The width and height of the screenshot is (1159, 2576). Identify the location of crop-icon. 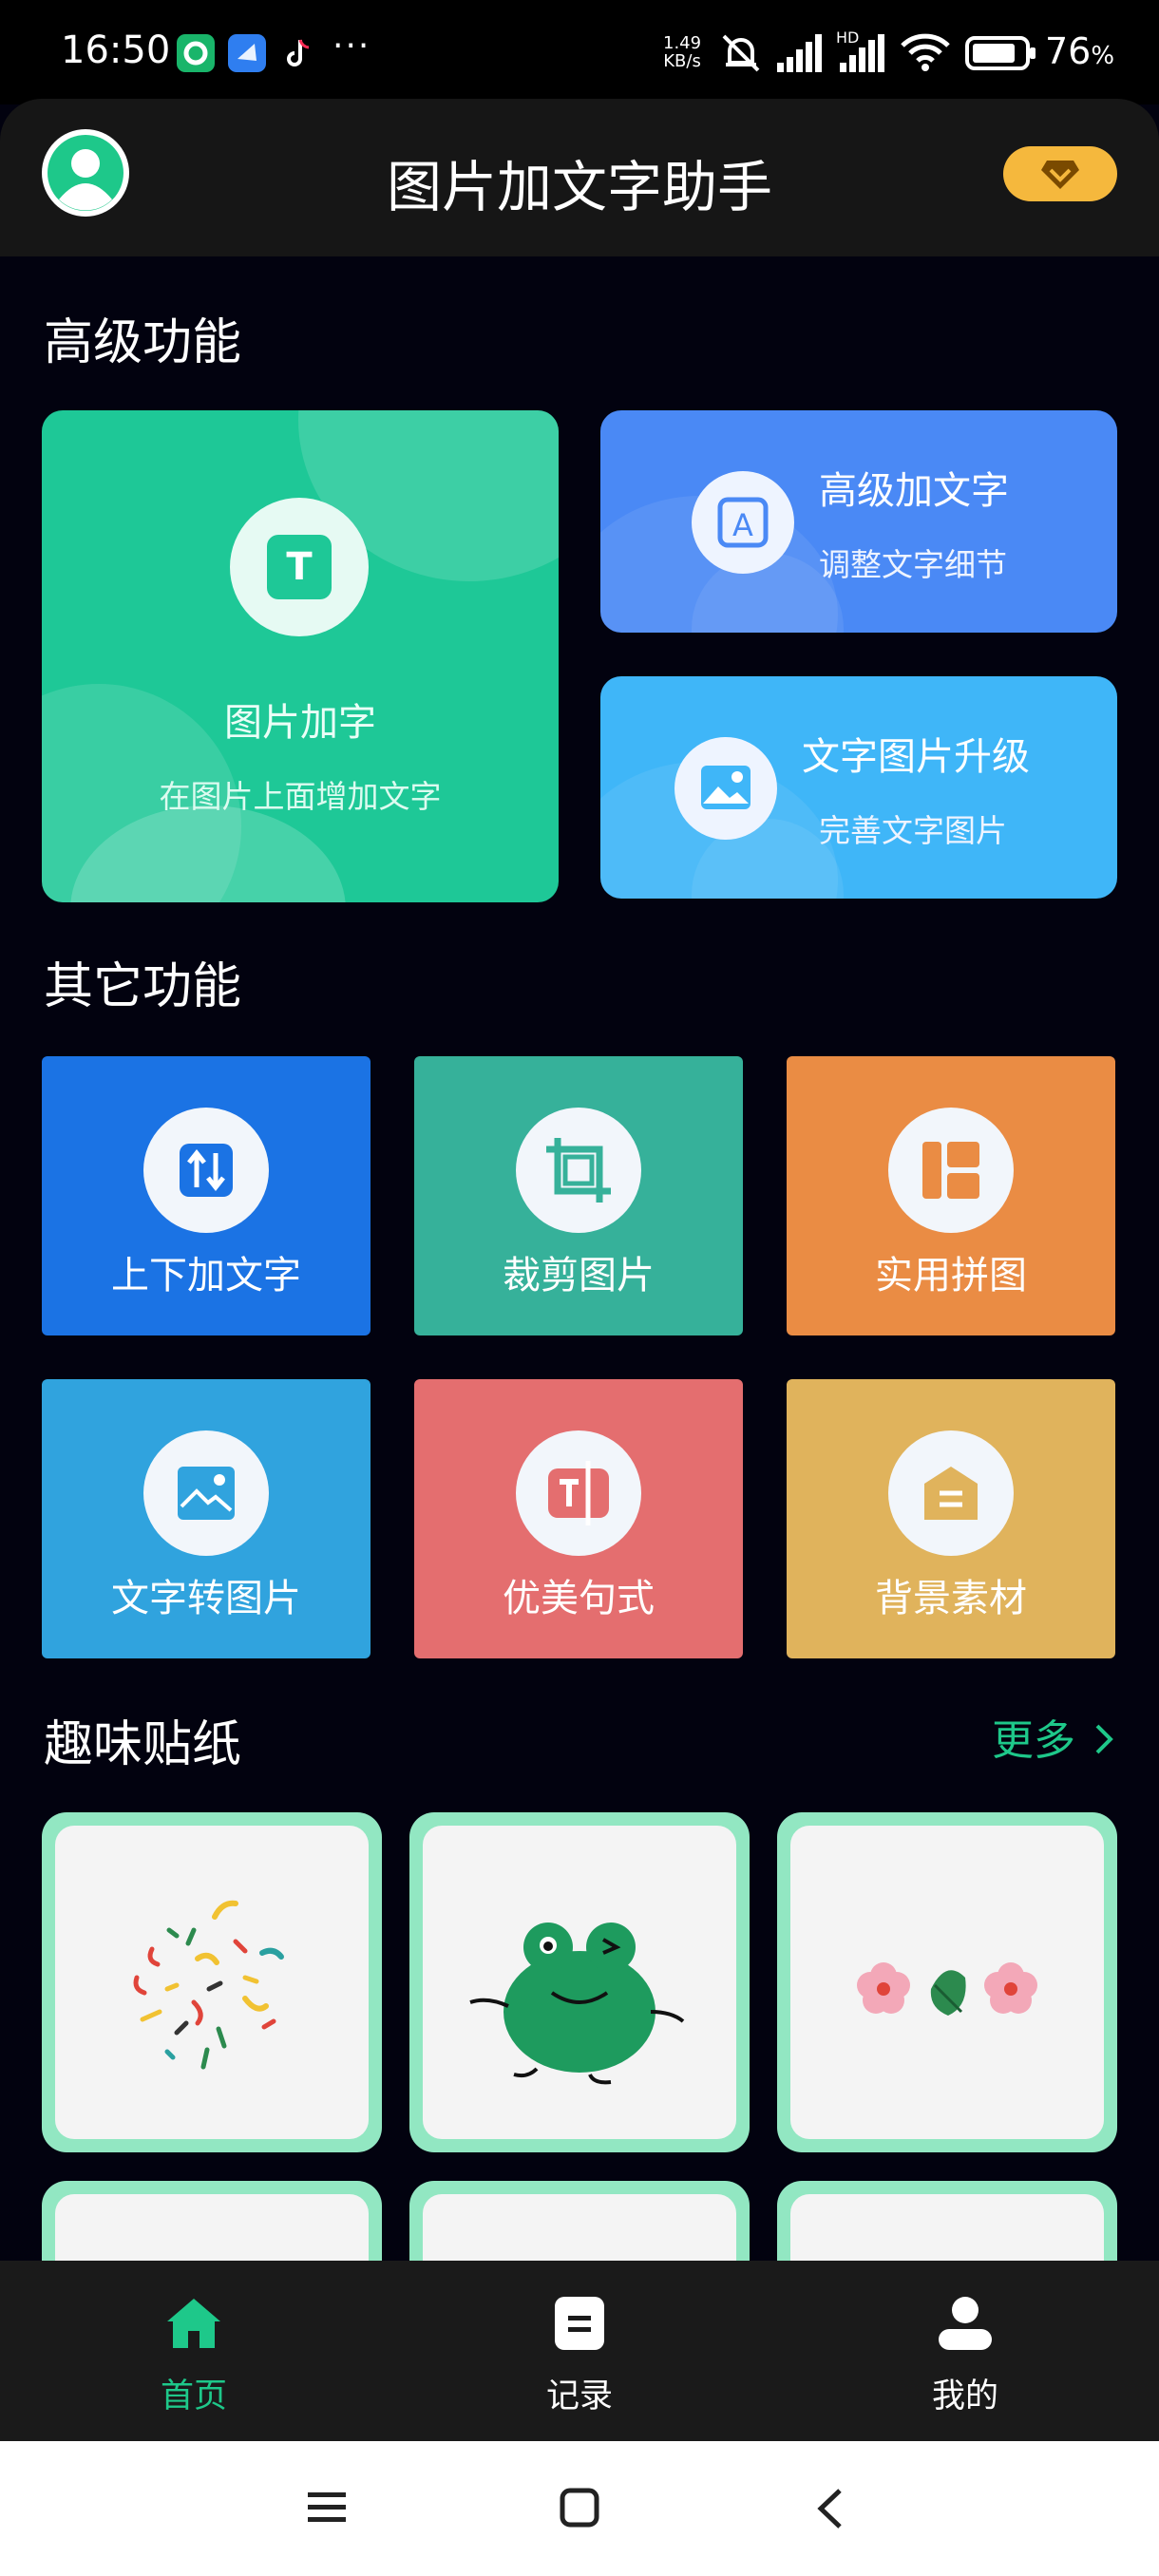
(578, 1170).